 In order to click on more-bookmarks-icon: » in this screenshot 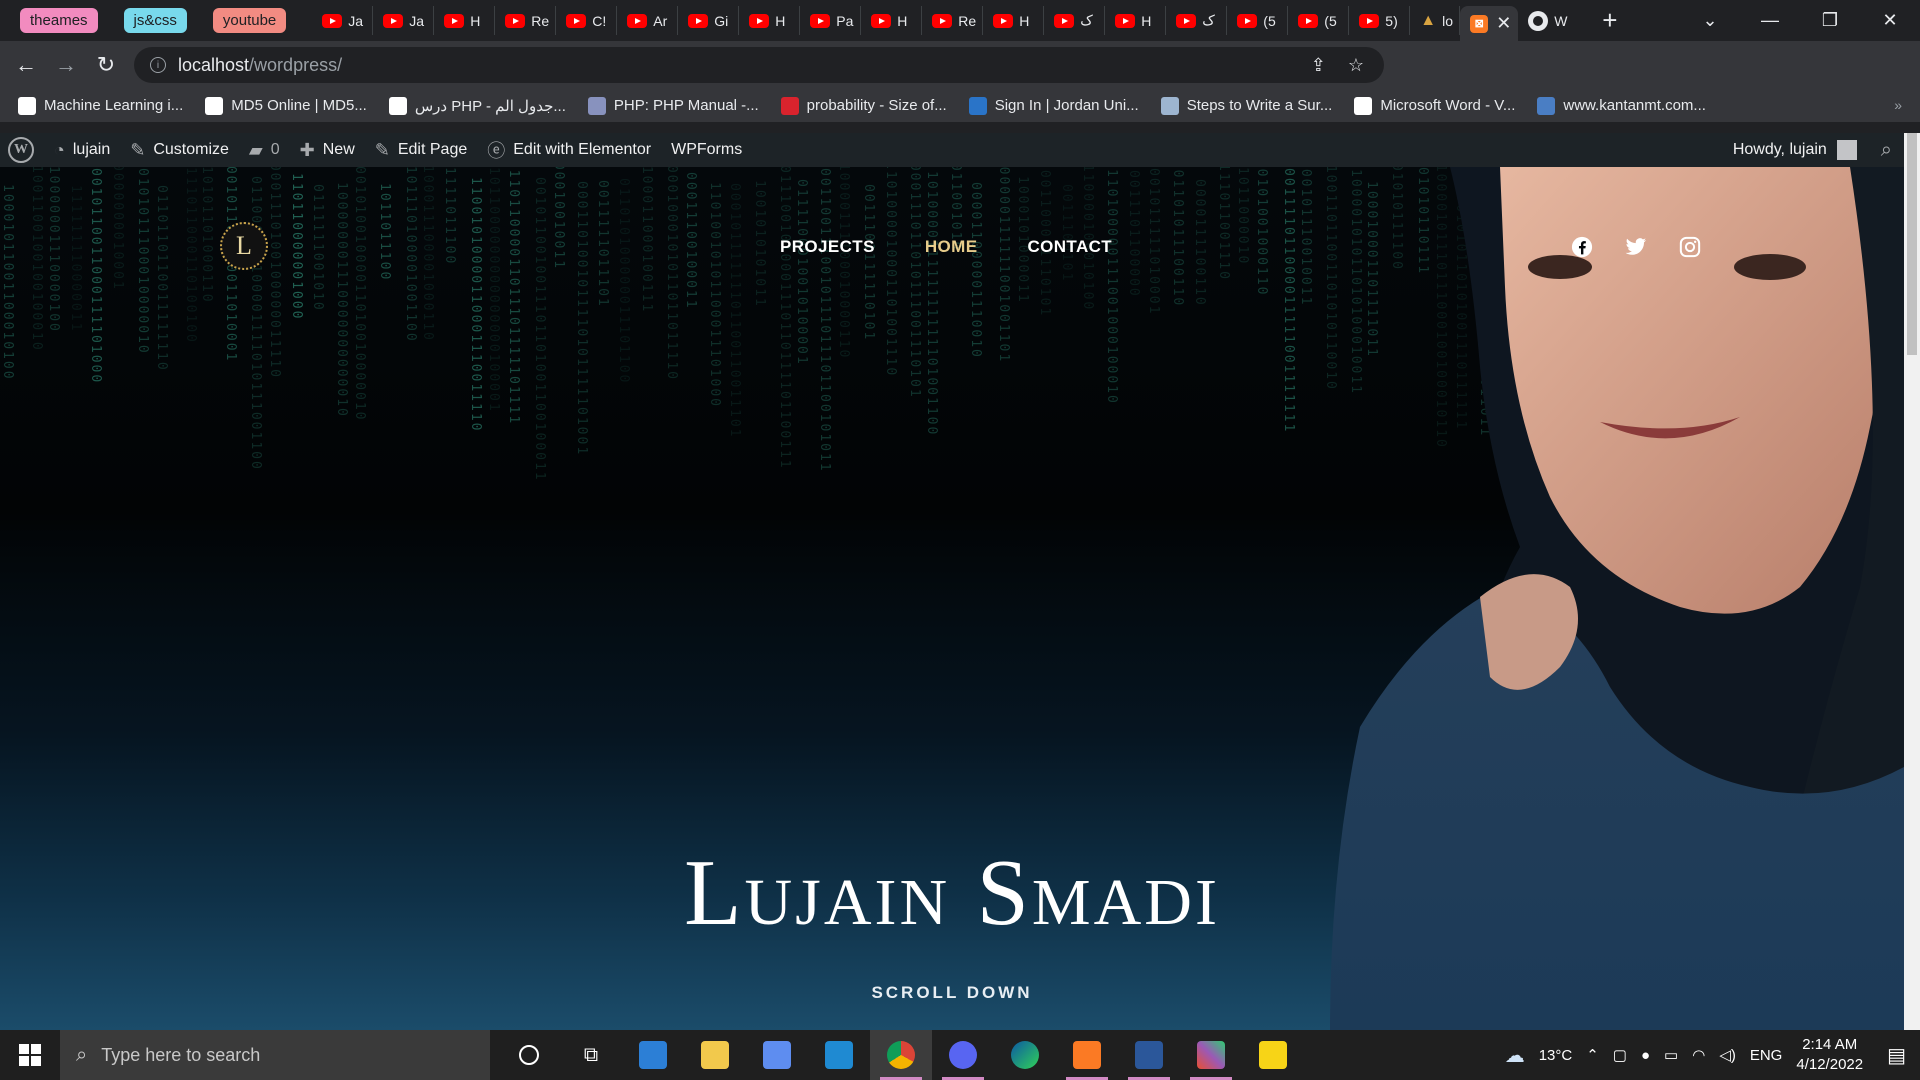, I will do `click(1898, 105)`.